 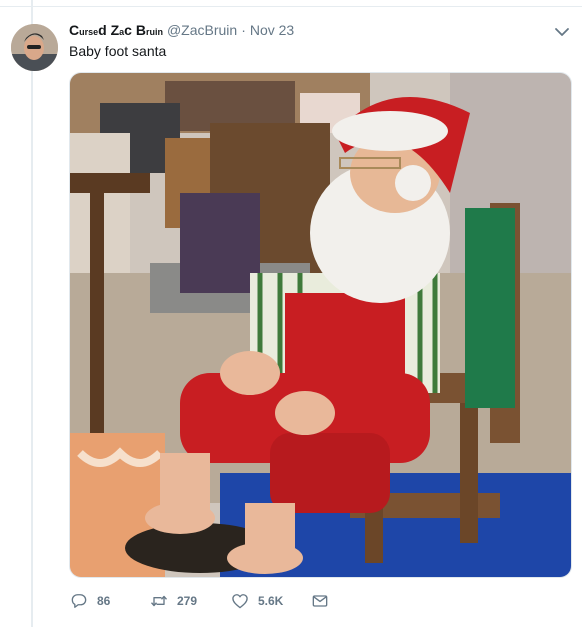 I want to click on reply-icon, so click(x=79, y=601).